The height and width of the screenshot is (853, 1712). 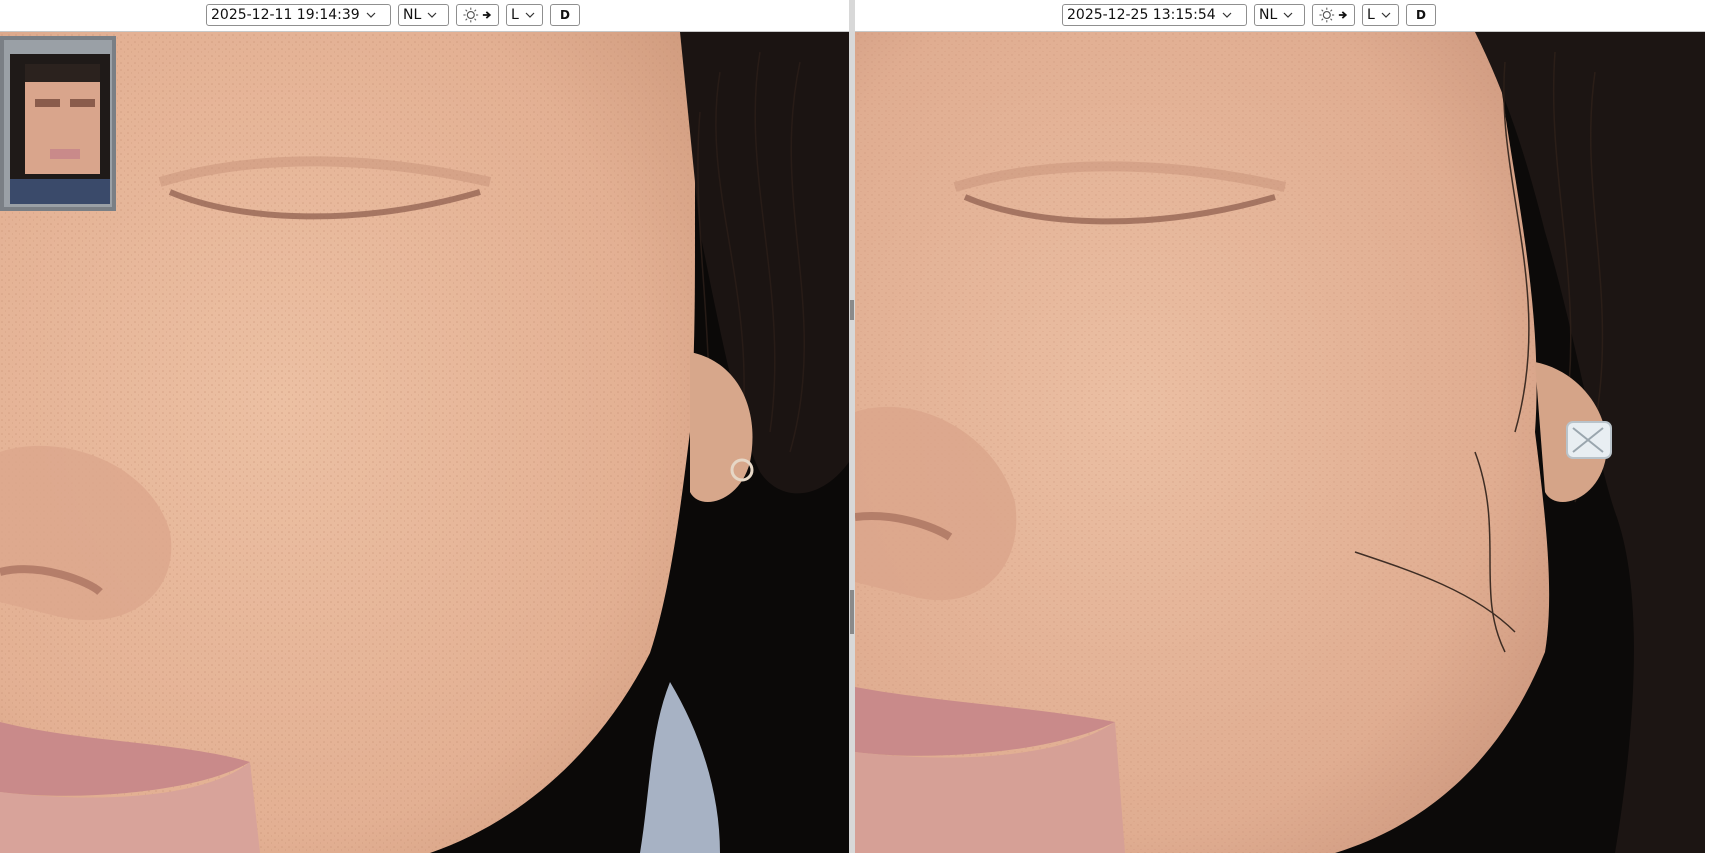 I want to click on left-side-select: L, so click(x=524, y=15).